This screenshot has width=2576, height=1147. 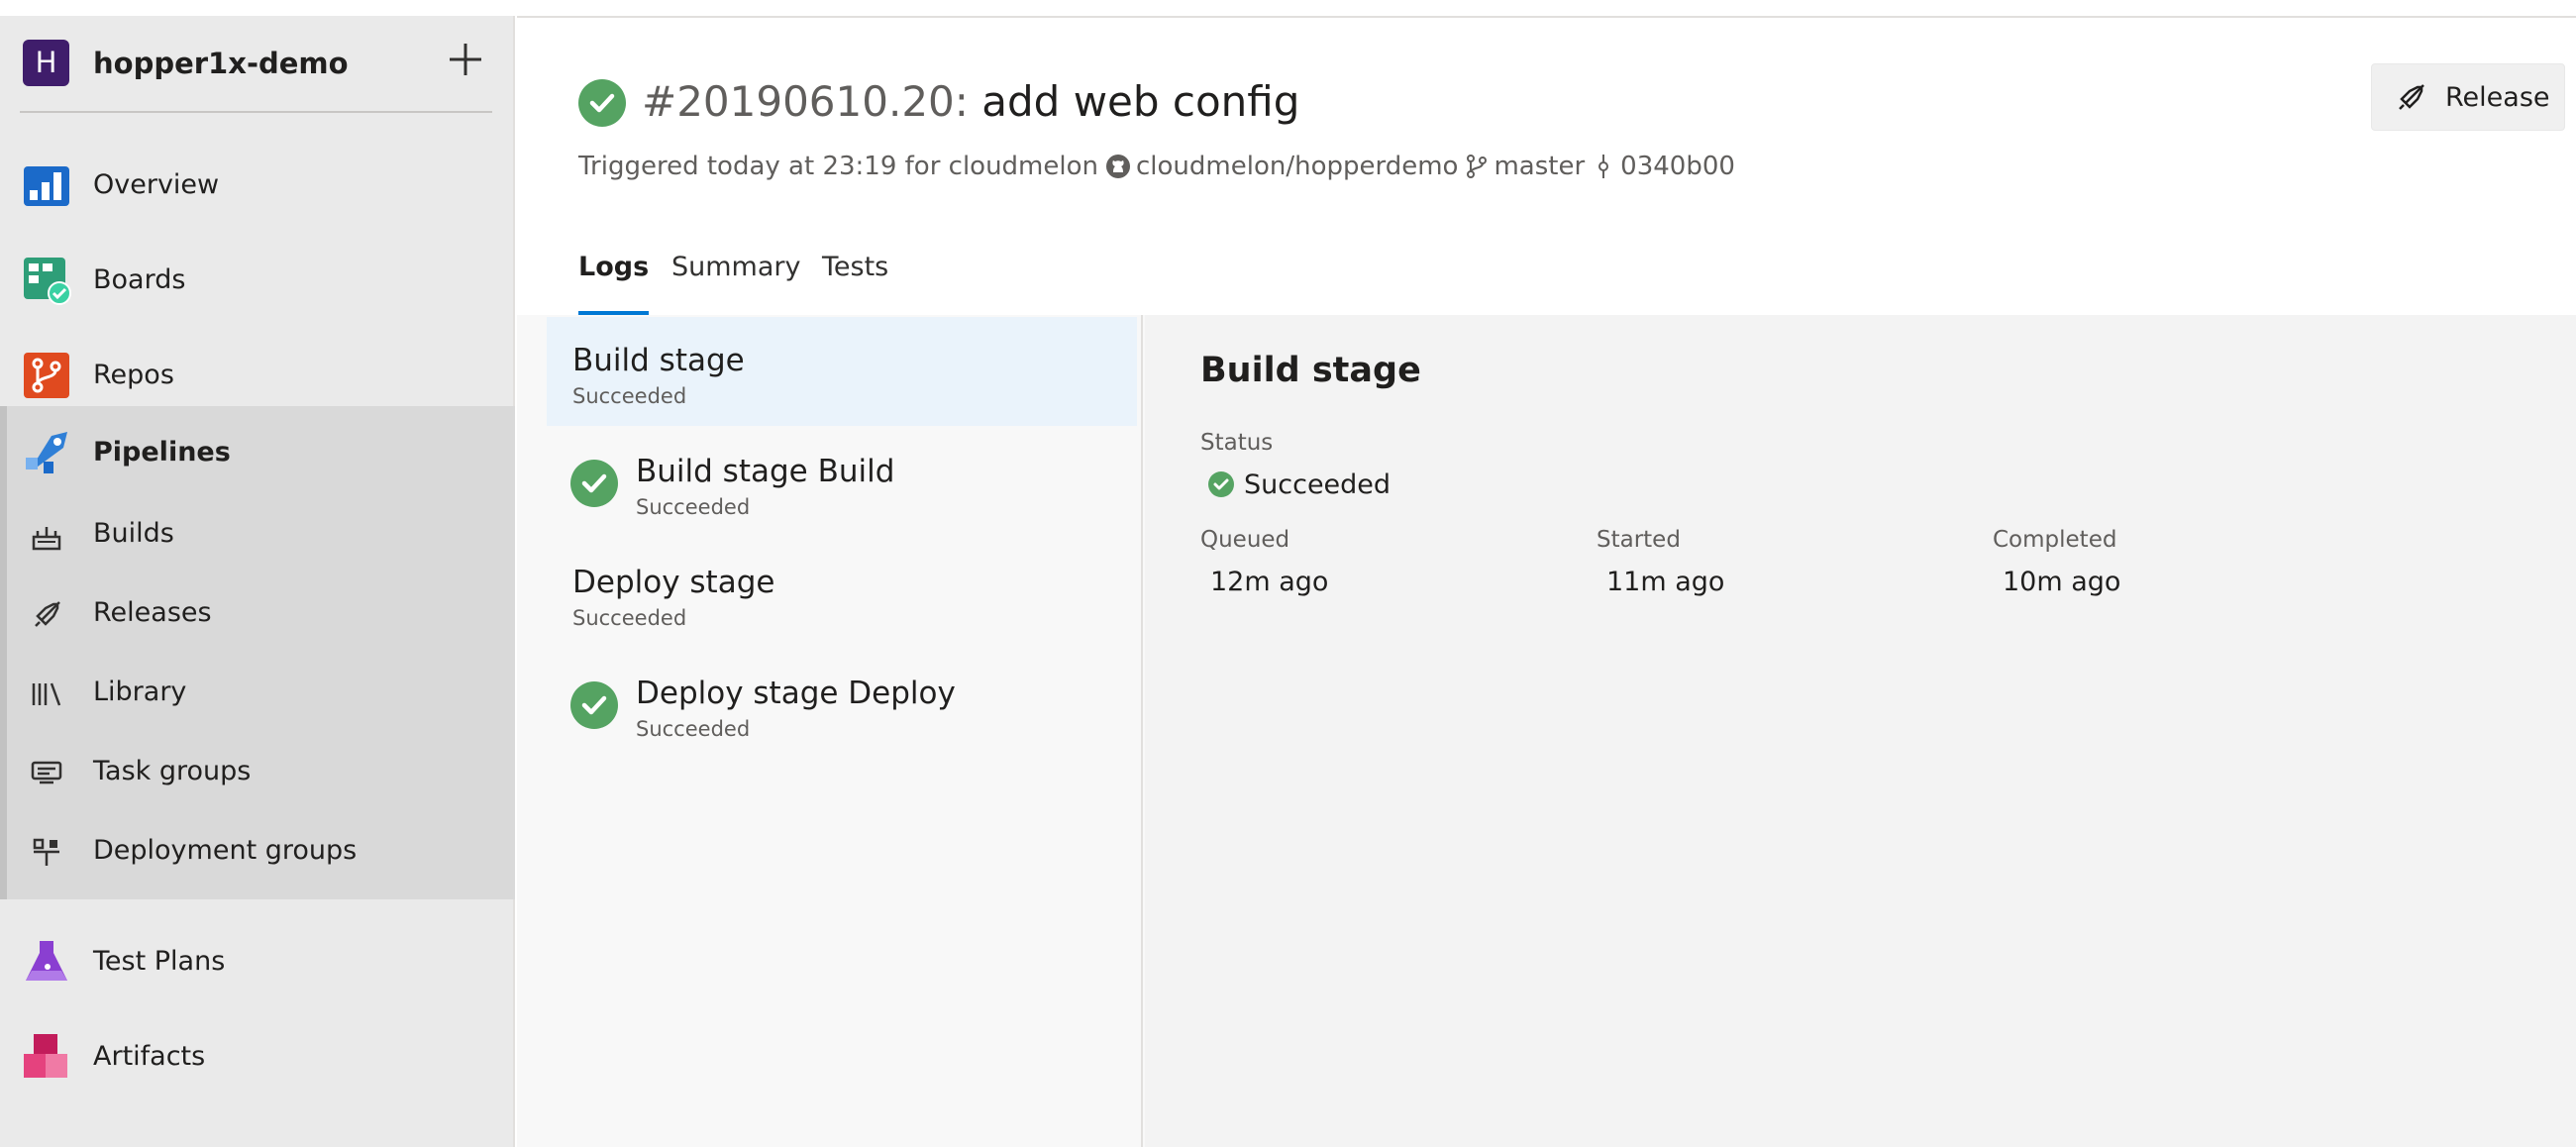 What do you see at coordinates (1245, 540) in the screenshot?
I see `queued-label: Queued` at bounding box center [1245, 540].